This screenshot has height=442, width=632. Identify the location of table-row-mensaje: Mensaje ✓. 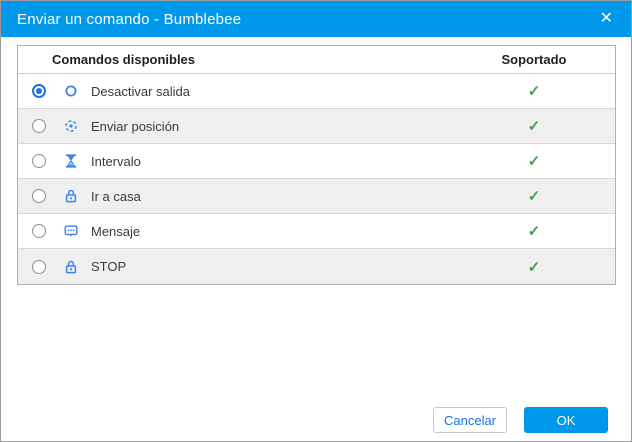
(316, 231).